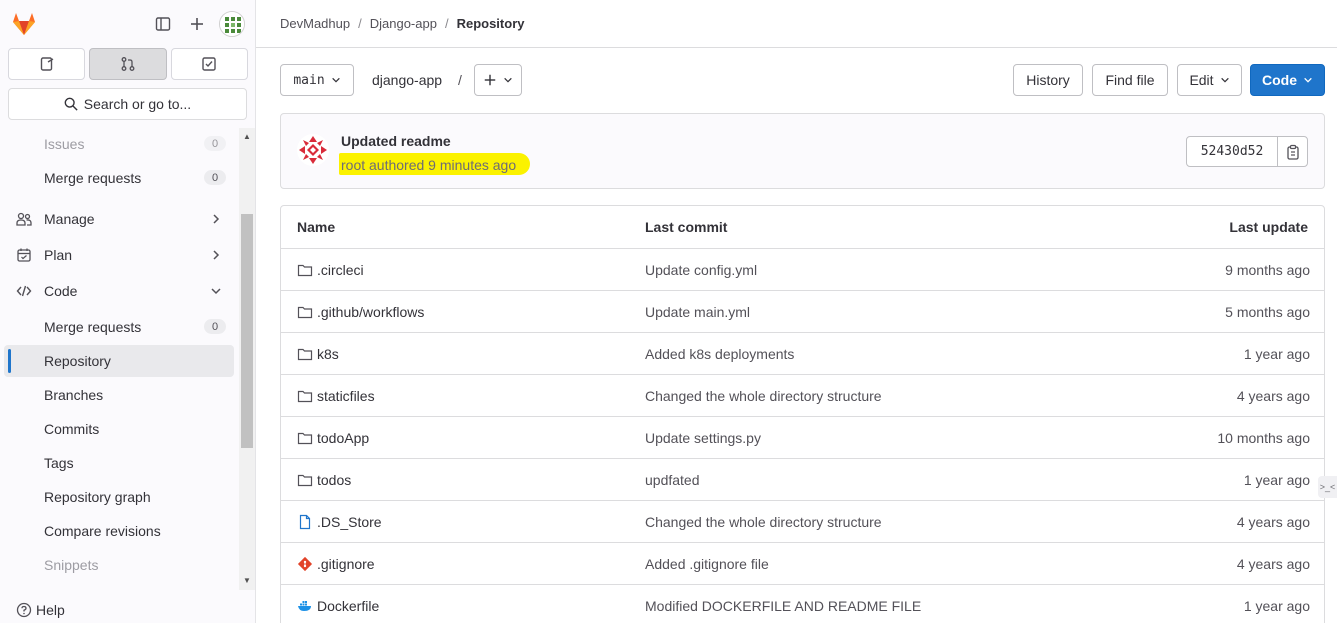  Describe the element at coordinates (117, 531) in the screenshot. I see `sidebar-item-compare-revisions: Compare revisions` at that location.